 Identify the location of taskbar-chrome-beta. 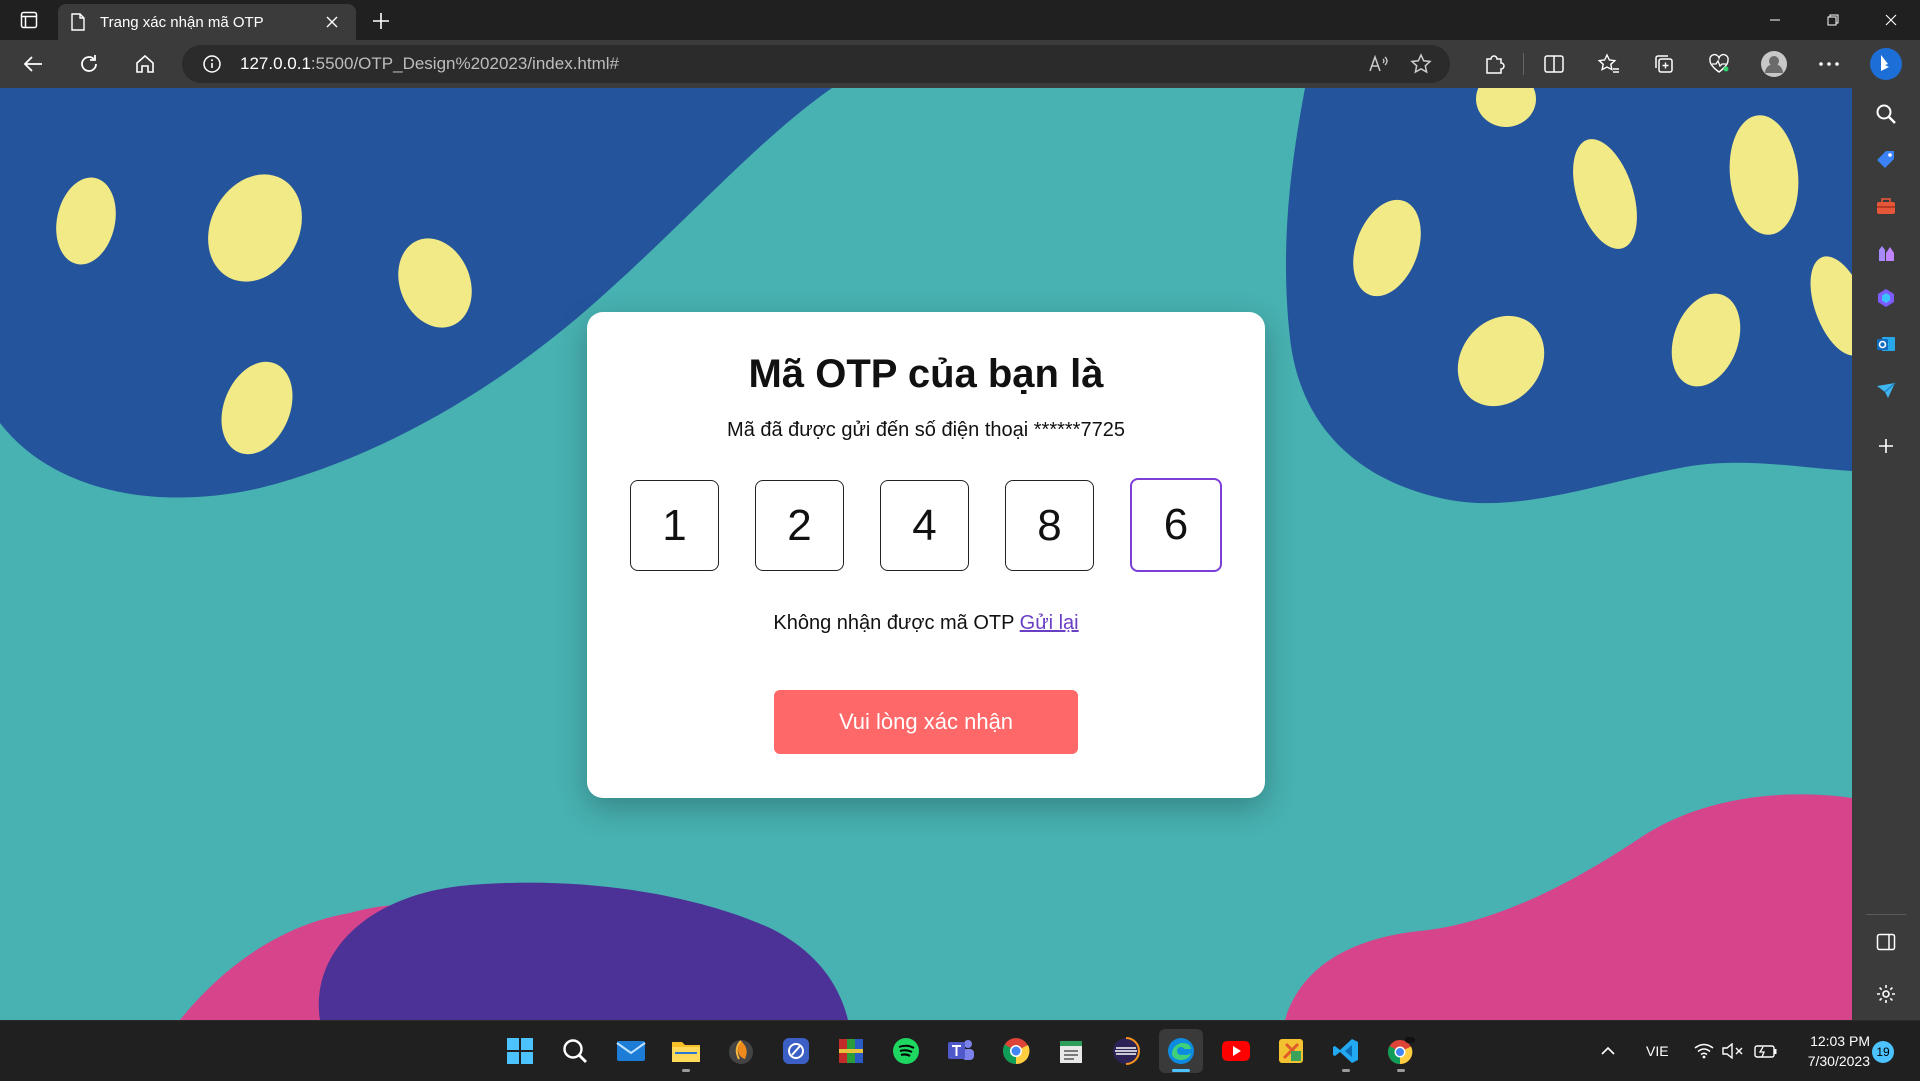
(1401, 1051).